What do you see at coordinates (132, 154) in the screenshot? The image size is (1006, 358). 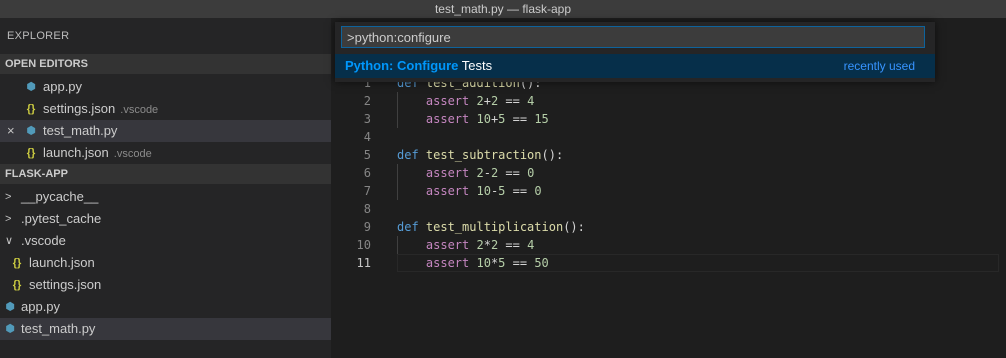 I see `open-editor-folder-hint: .vscode` at bounding box center [132, 154].